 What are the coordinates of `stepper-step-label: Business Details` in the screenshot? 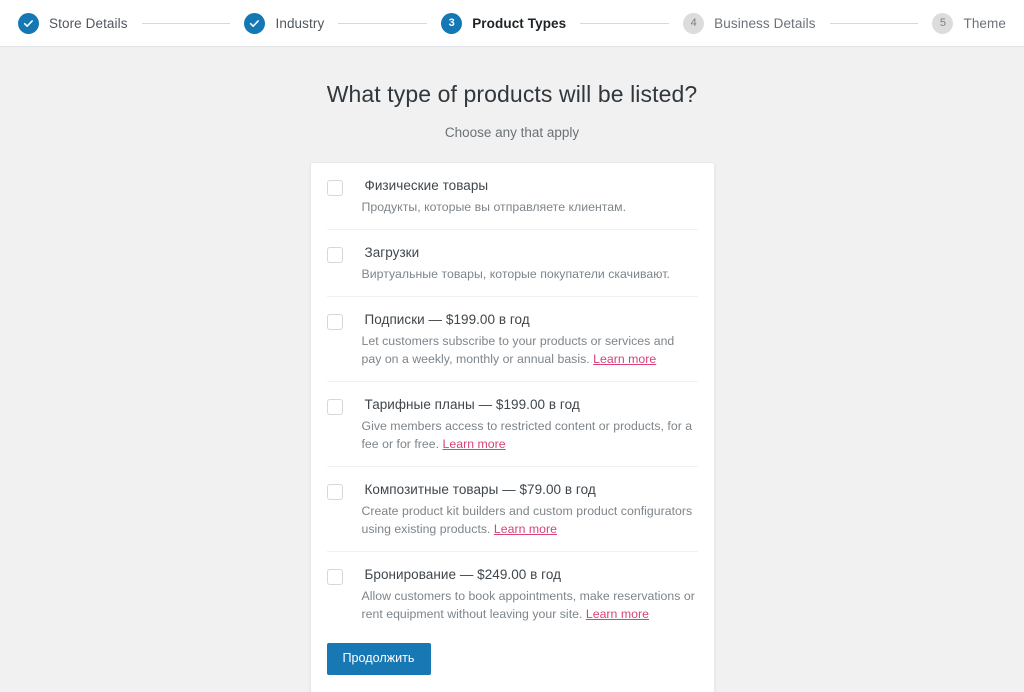 It's located at (765, 23).